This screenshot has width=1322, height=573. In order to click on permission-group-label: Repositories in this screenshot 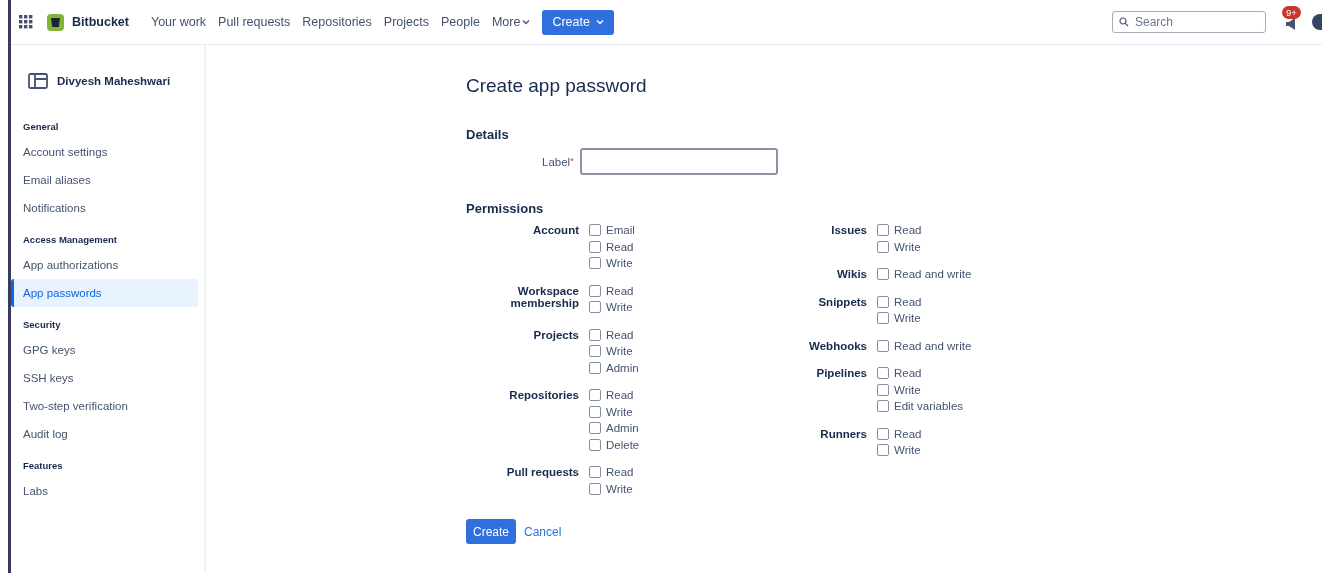, I will do `click(543, 394)`.